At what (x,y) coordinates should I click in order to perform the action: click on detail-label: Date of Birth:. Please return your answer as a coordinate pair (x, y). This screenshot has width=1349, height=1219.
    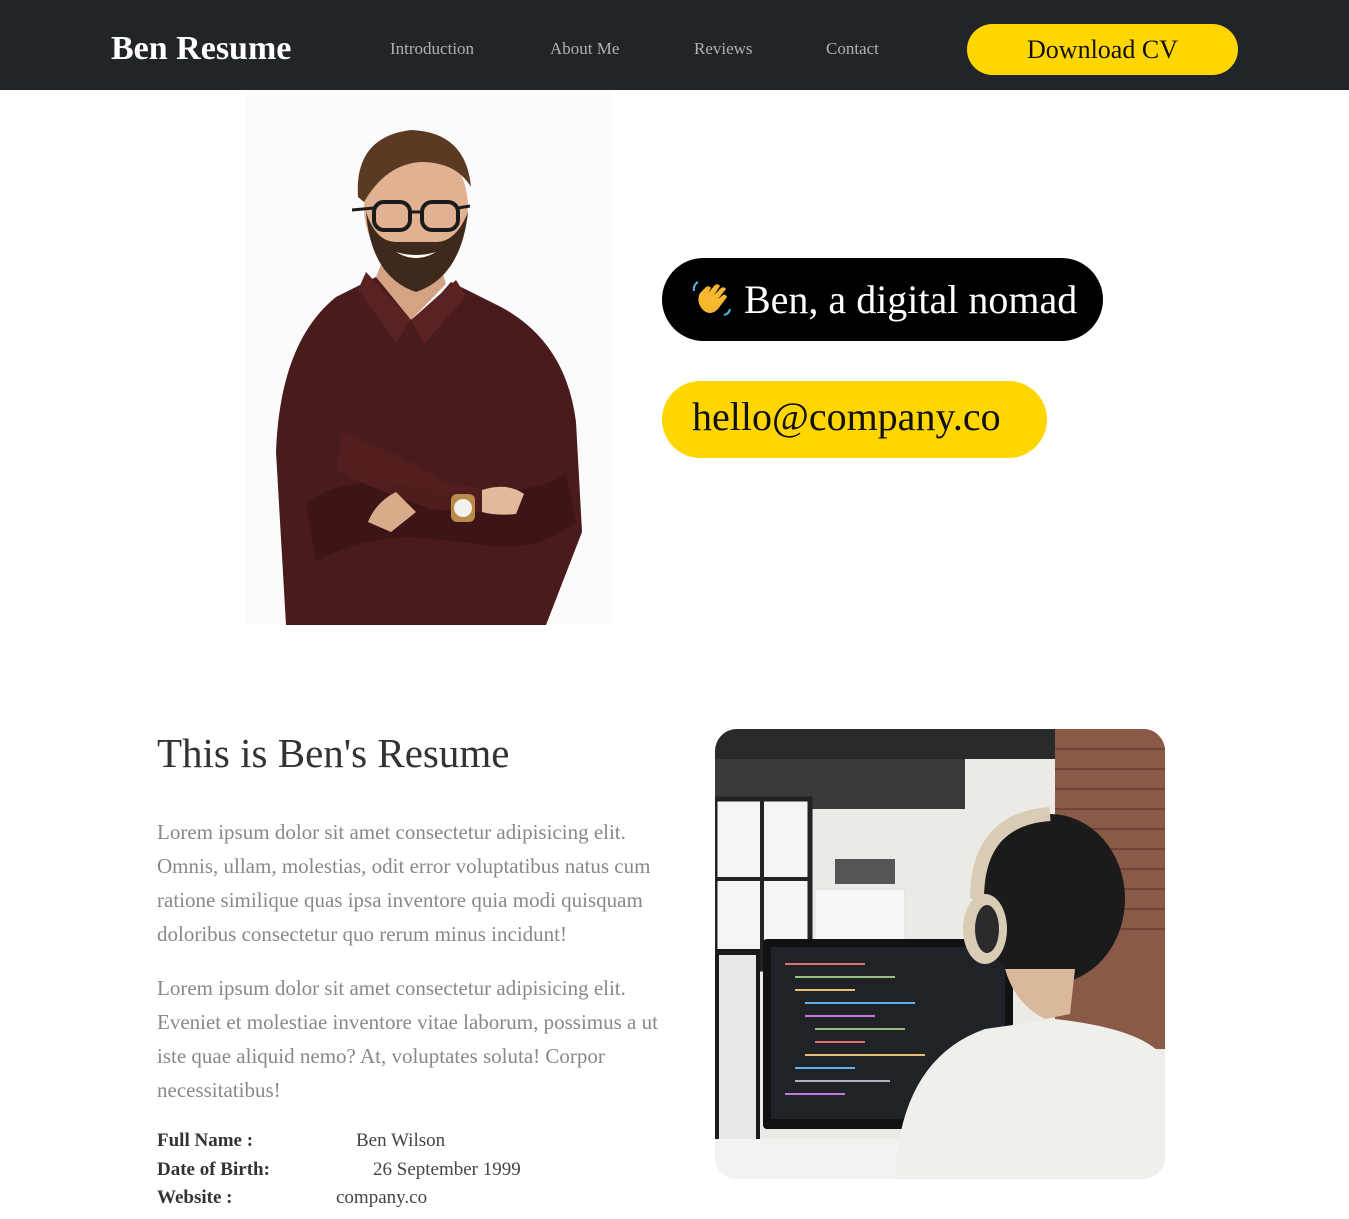
    Looking at the image, I should click on (213, 1169).